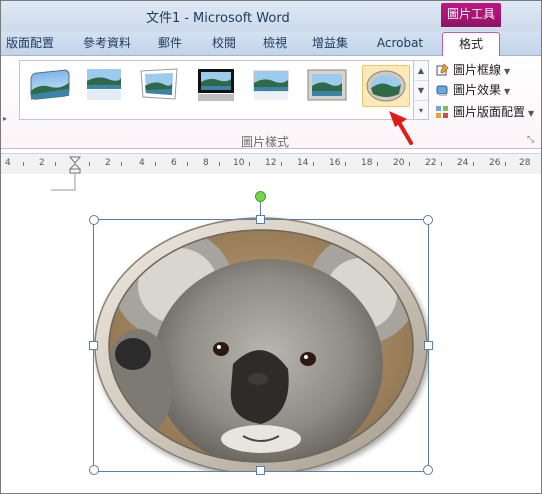 This screenshot has width=542, height=494. What do you see at coordinates (421, 91) in the screenshot?
I see `gallery-scroll-down-icon: ▼` at bounding box center [421, 91].